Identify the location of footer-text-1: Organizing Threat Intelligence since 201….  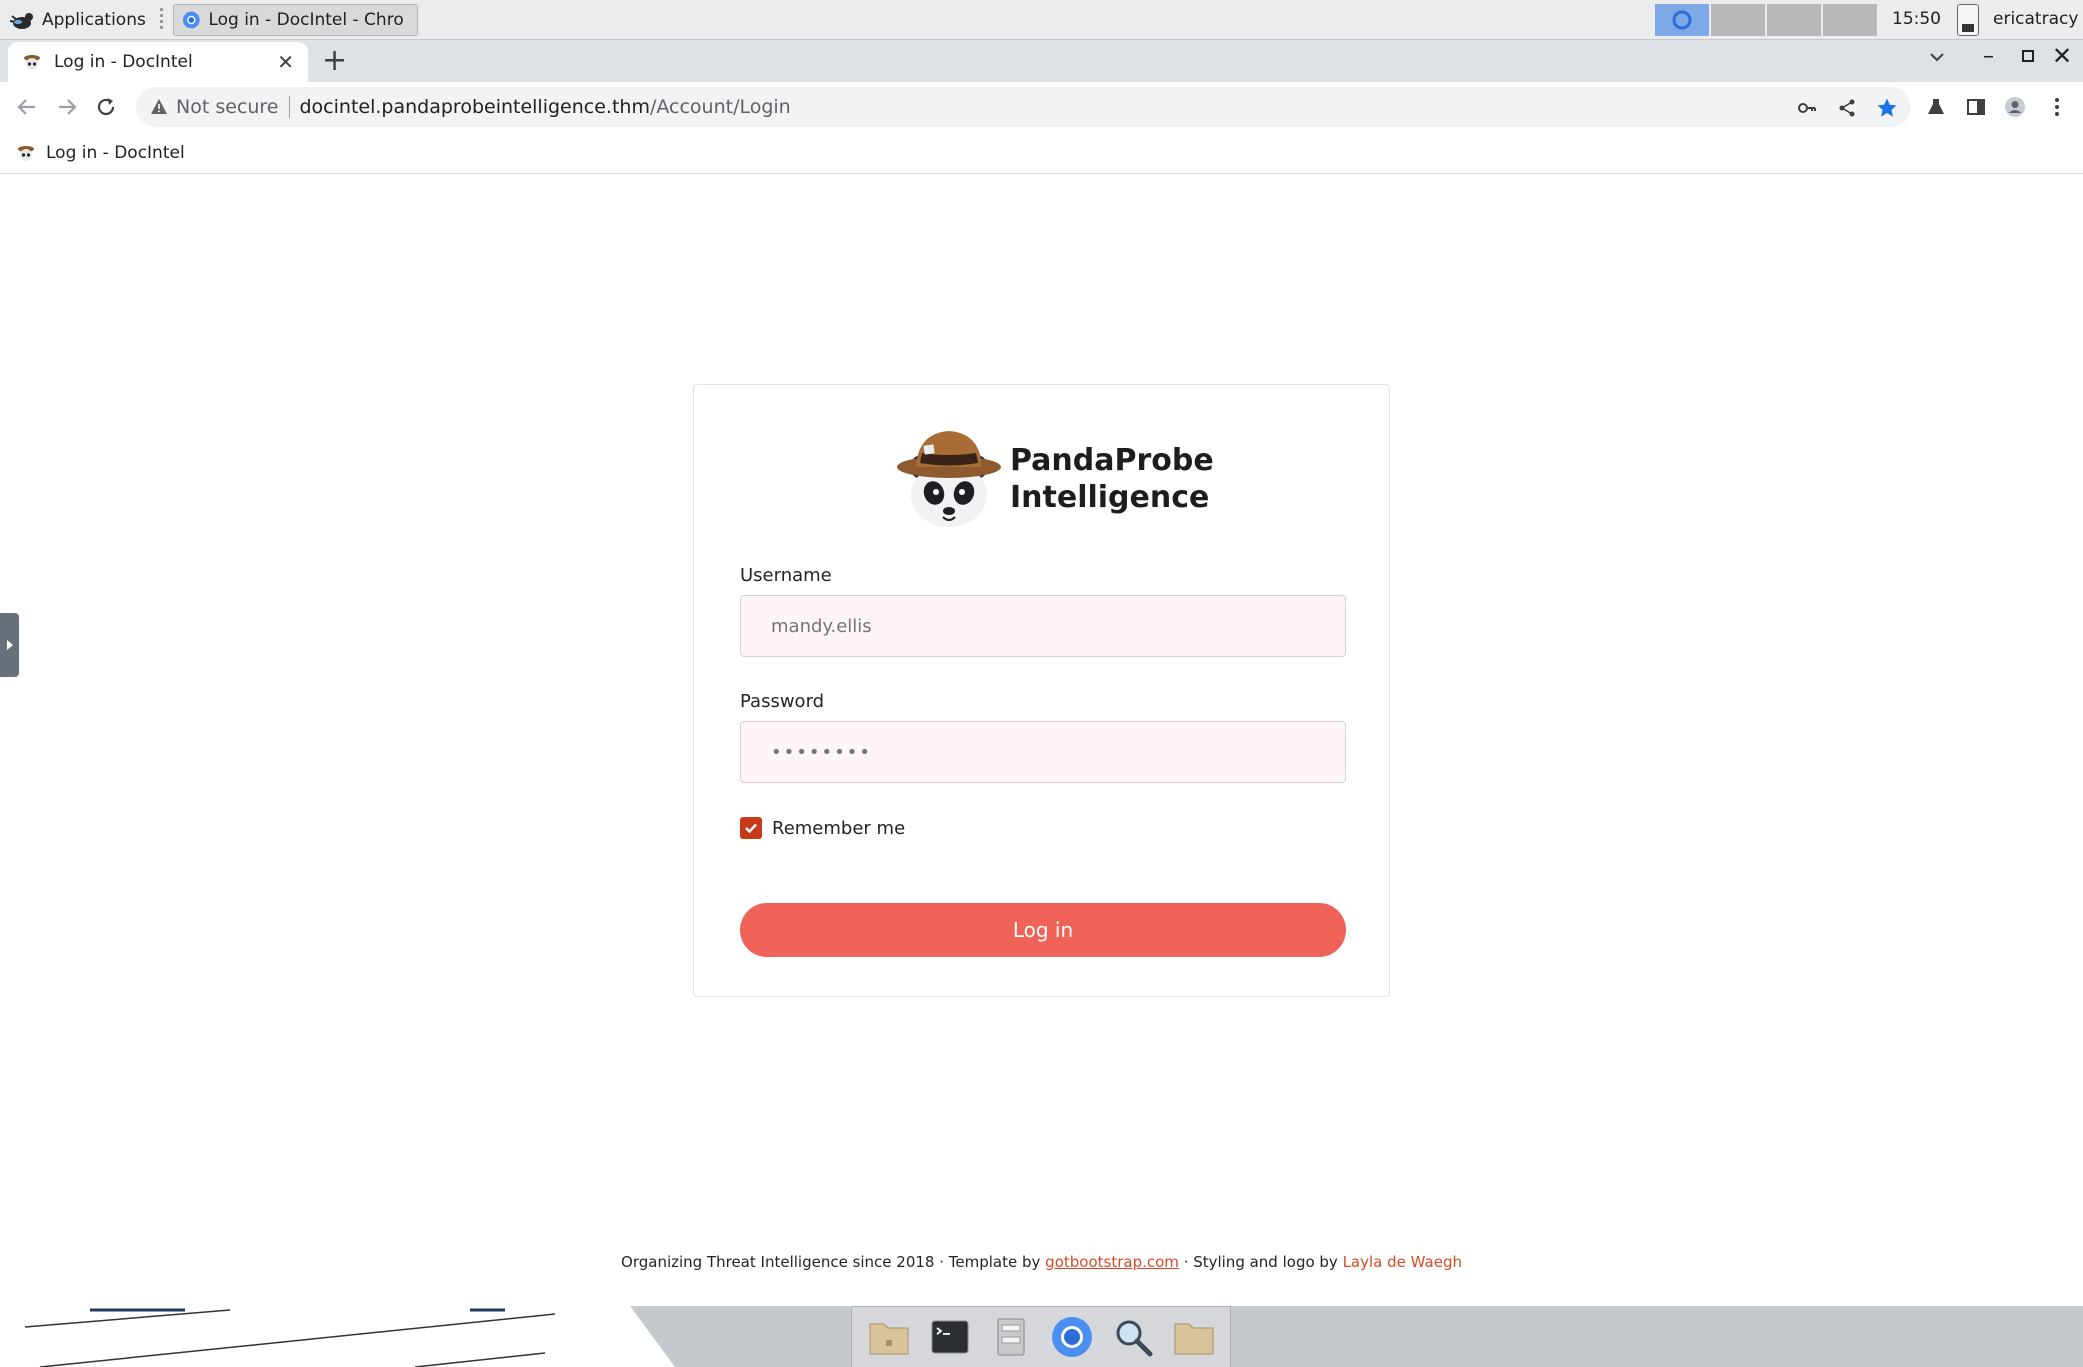
(833, 1262).